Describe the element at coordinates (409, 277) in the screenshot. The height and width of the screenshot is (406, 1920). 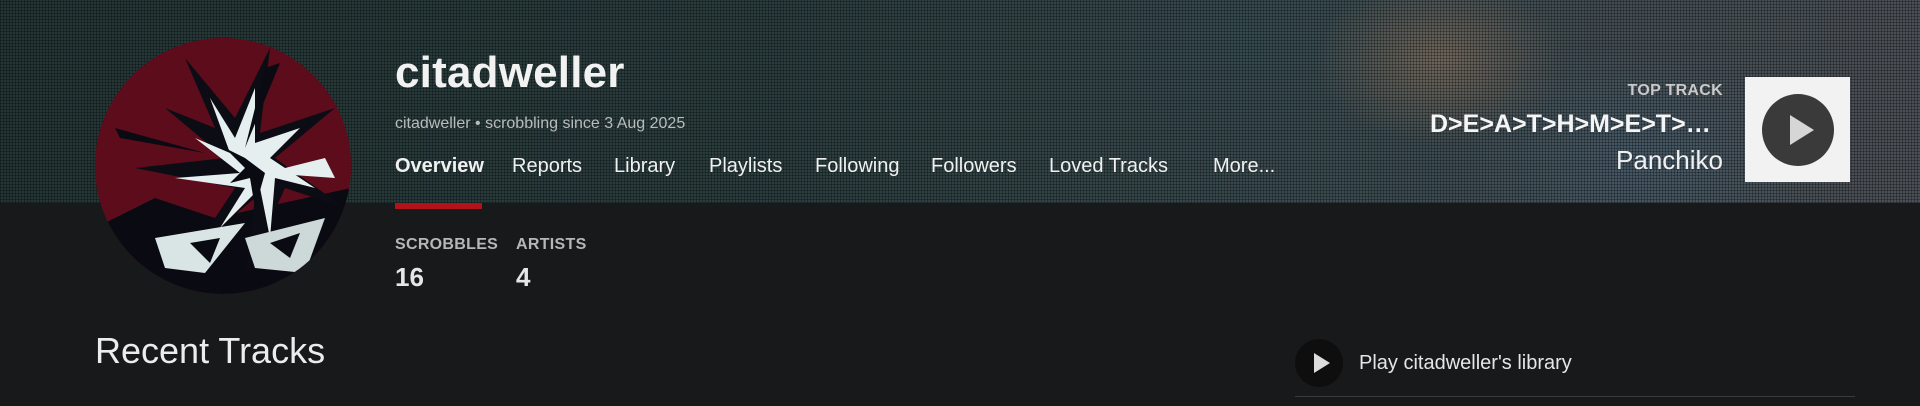
I see `scrobbles-count: 16` at that location.